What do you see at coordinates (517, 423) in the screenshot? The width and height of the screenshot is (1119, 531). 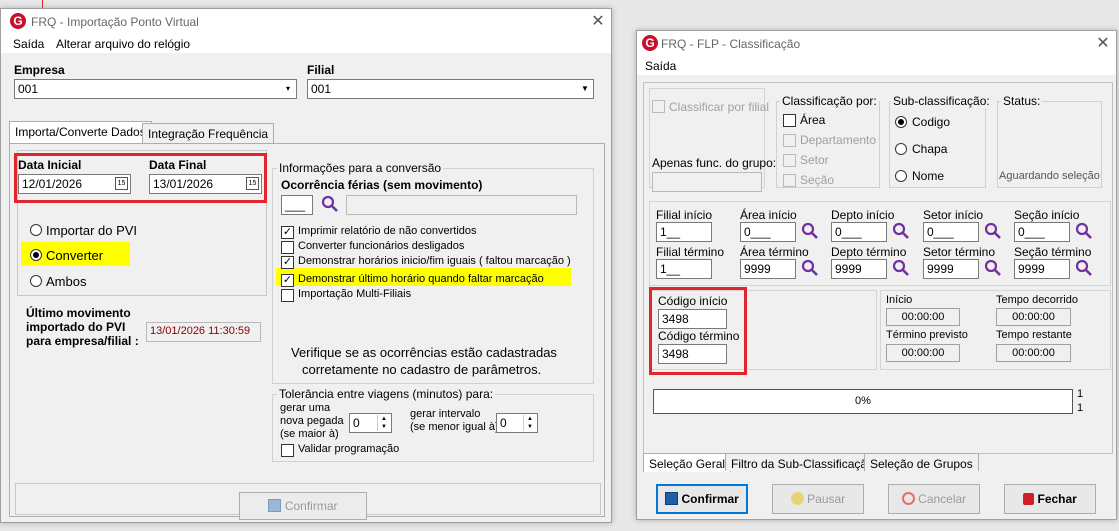 I see `gerar-intervalo-input: 0 ▲ ▼` at bounding box center [517, 423].